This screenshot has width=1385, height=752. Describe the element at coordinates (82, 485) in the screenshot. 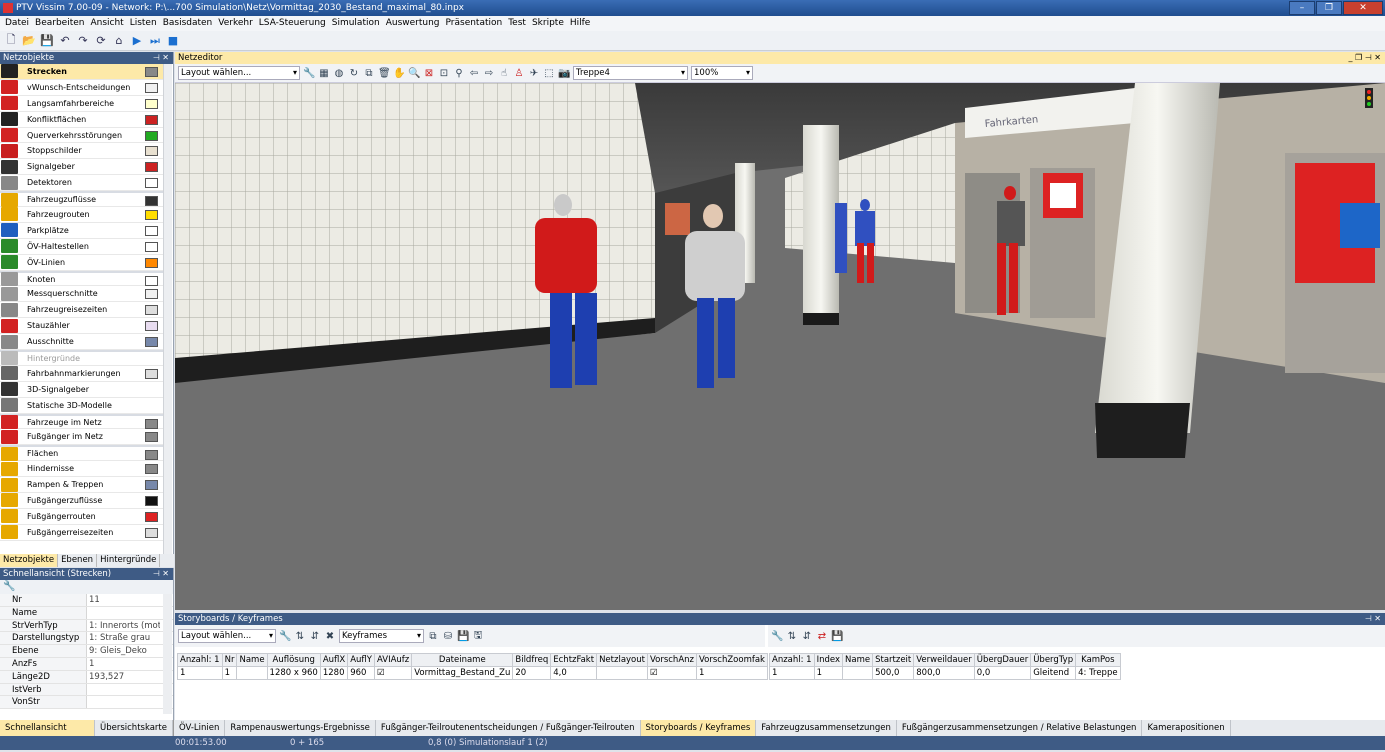

I see `network-object-item: Rampen & Treppen` at that location.